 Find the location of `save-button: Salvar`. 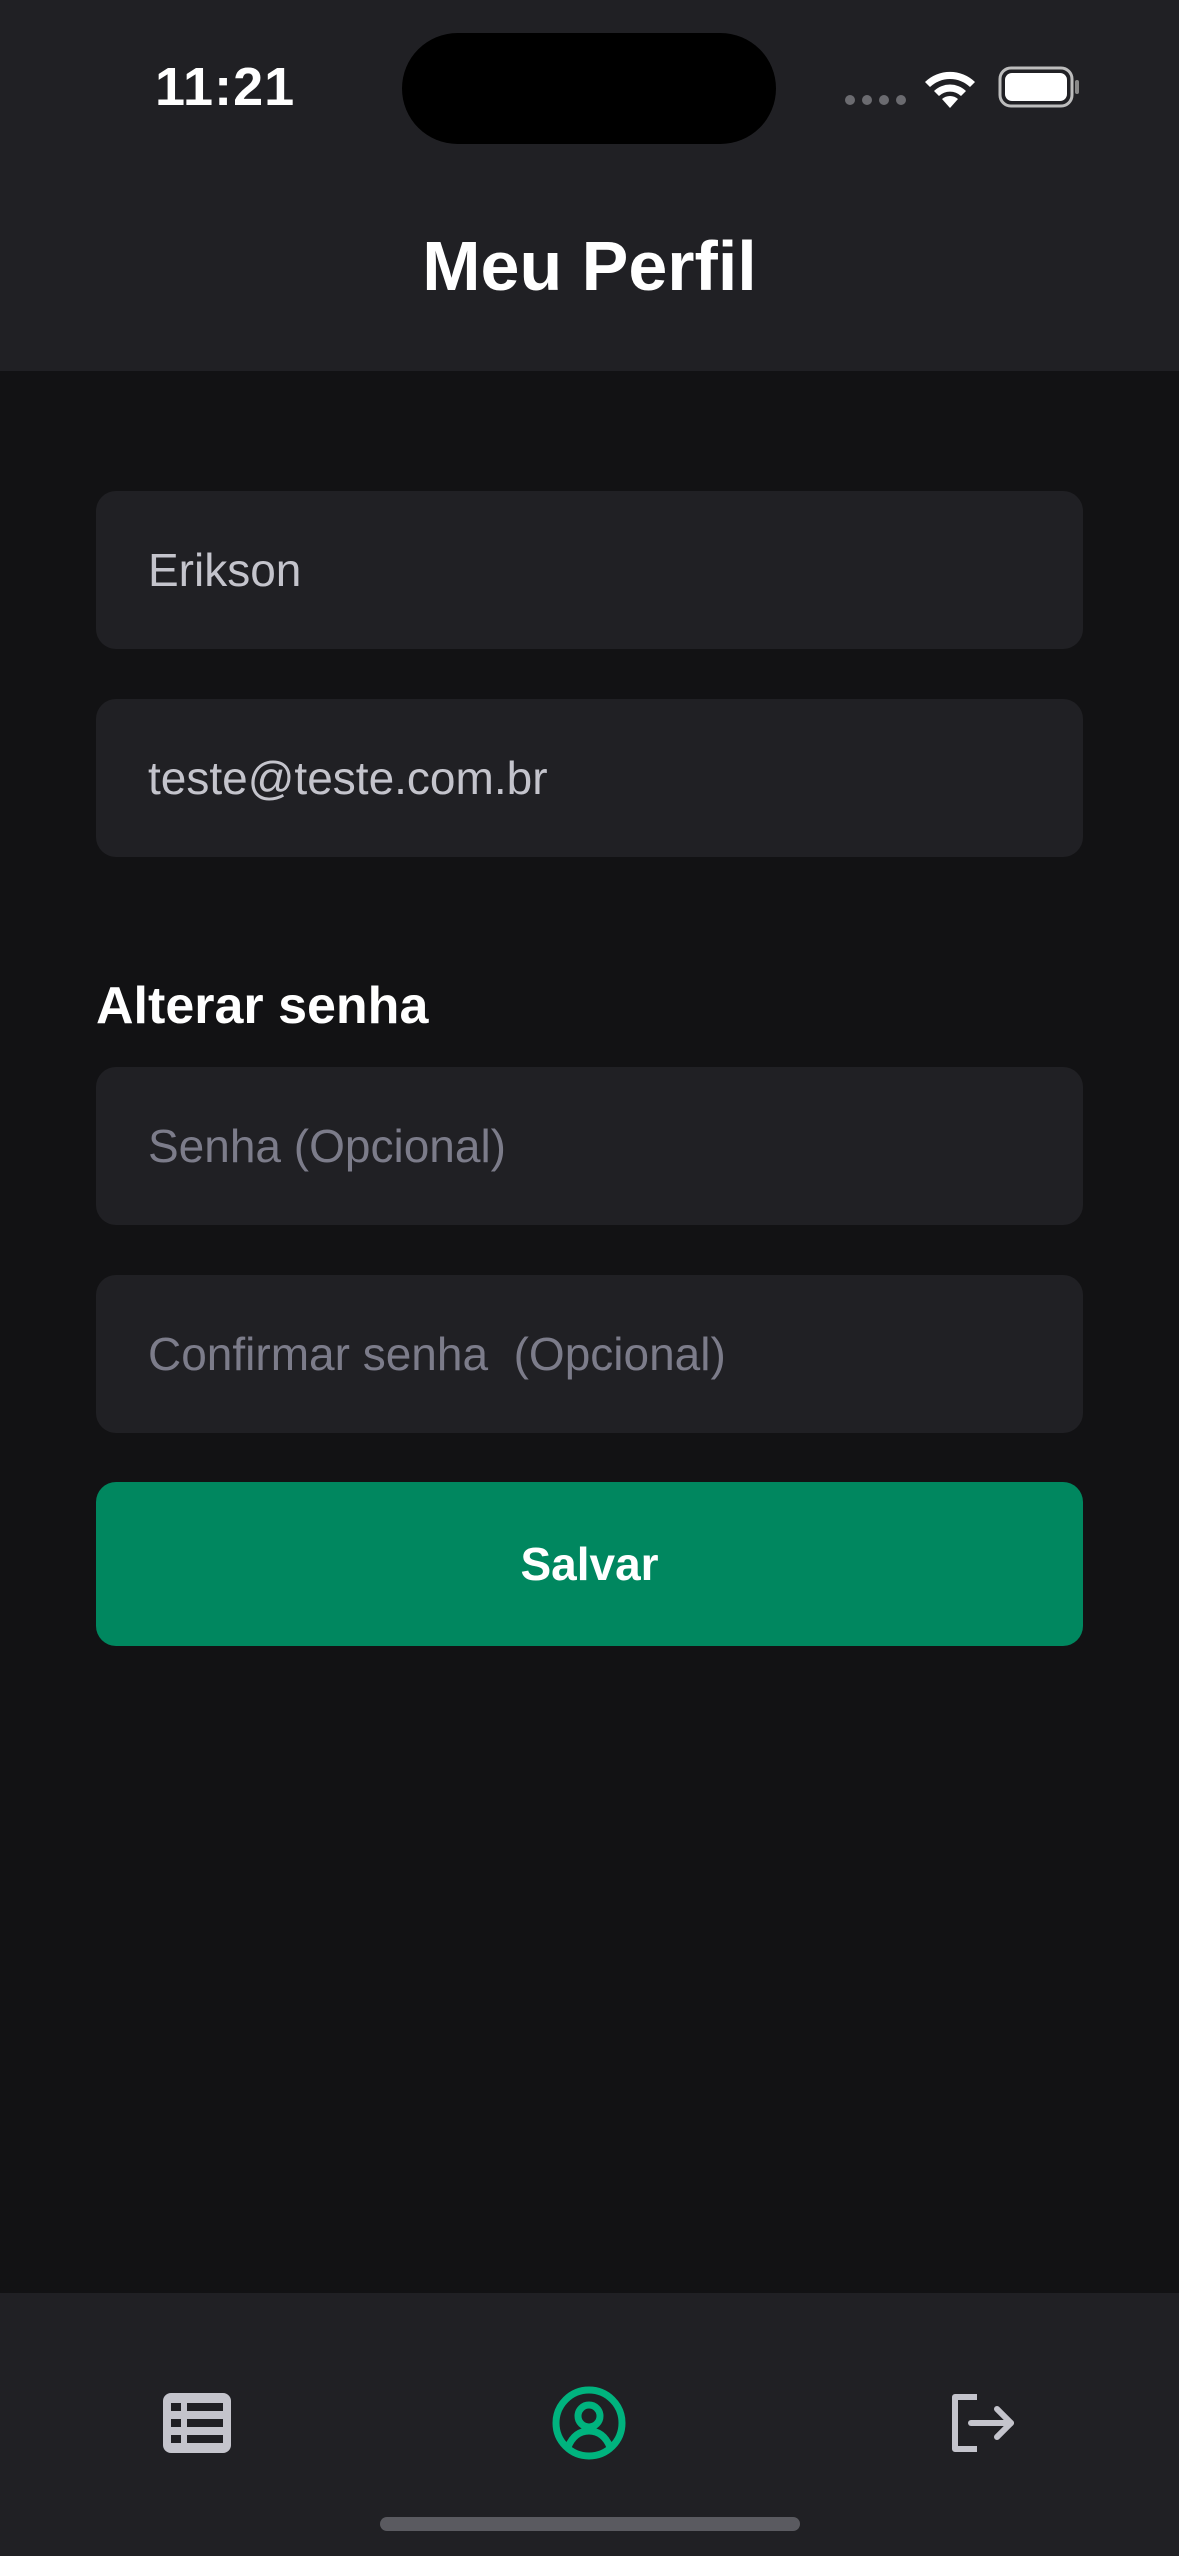

save-button: Salvar is located at coordinates (589, 1564).